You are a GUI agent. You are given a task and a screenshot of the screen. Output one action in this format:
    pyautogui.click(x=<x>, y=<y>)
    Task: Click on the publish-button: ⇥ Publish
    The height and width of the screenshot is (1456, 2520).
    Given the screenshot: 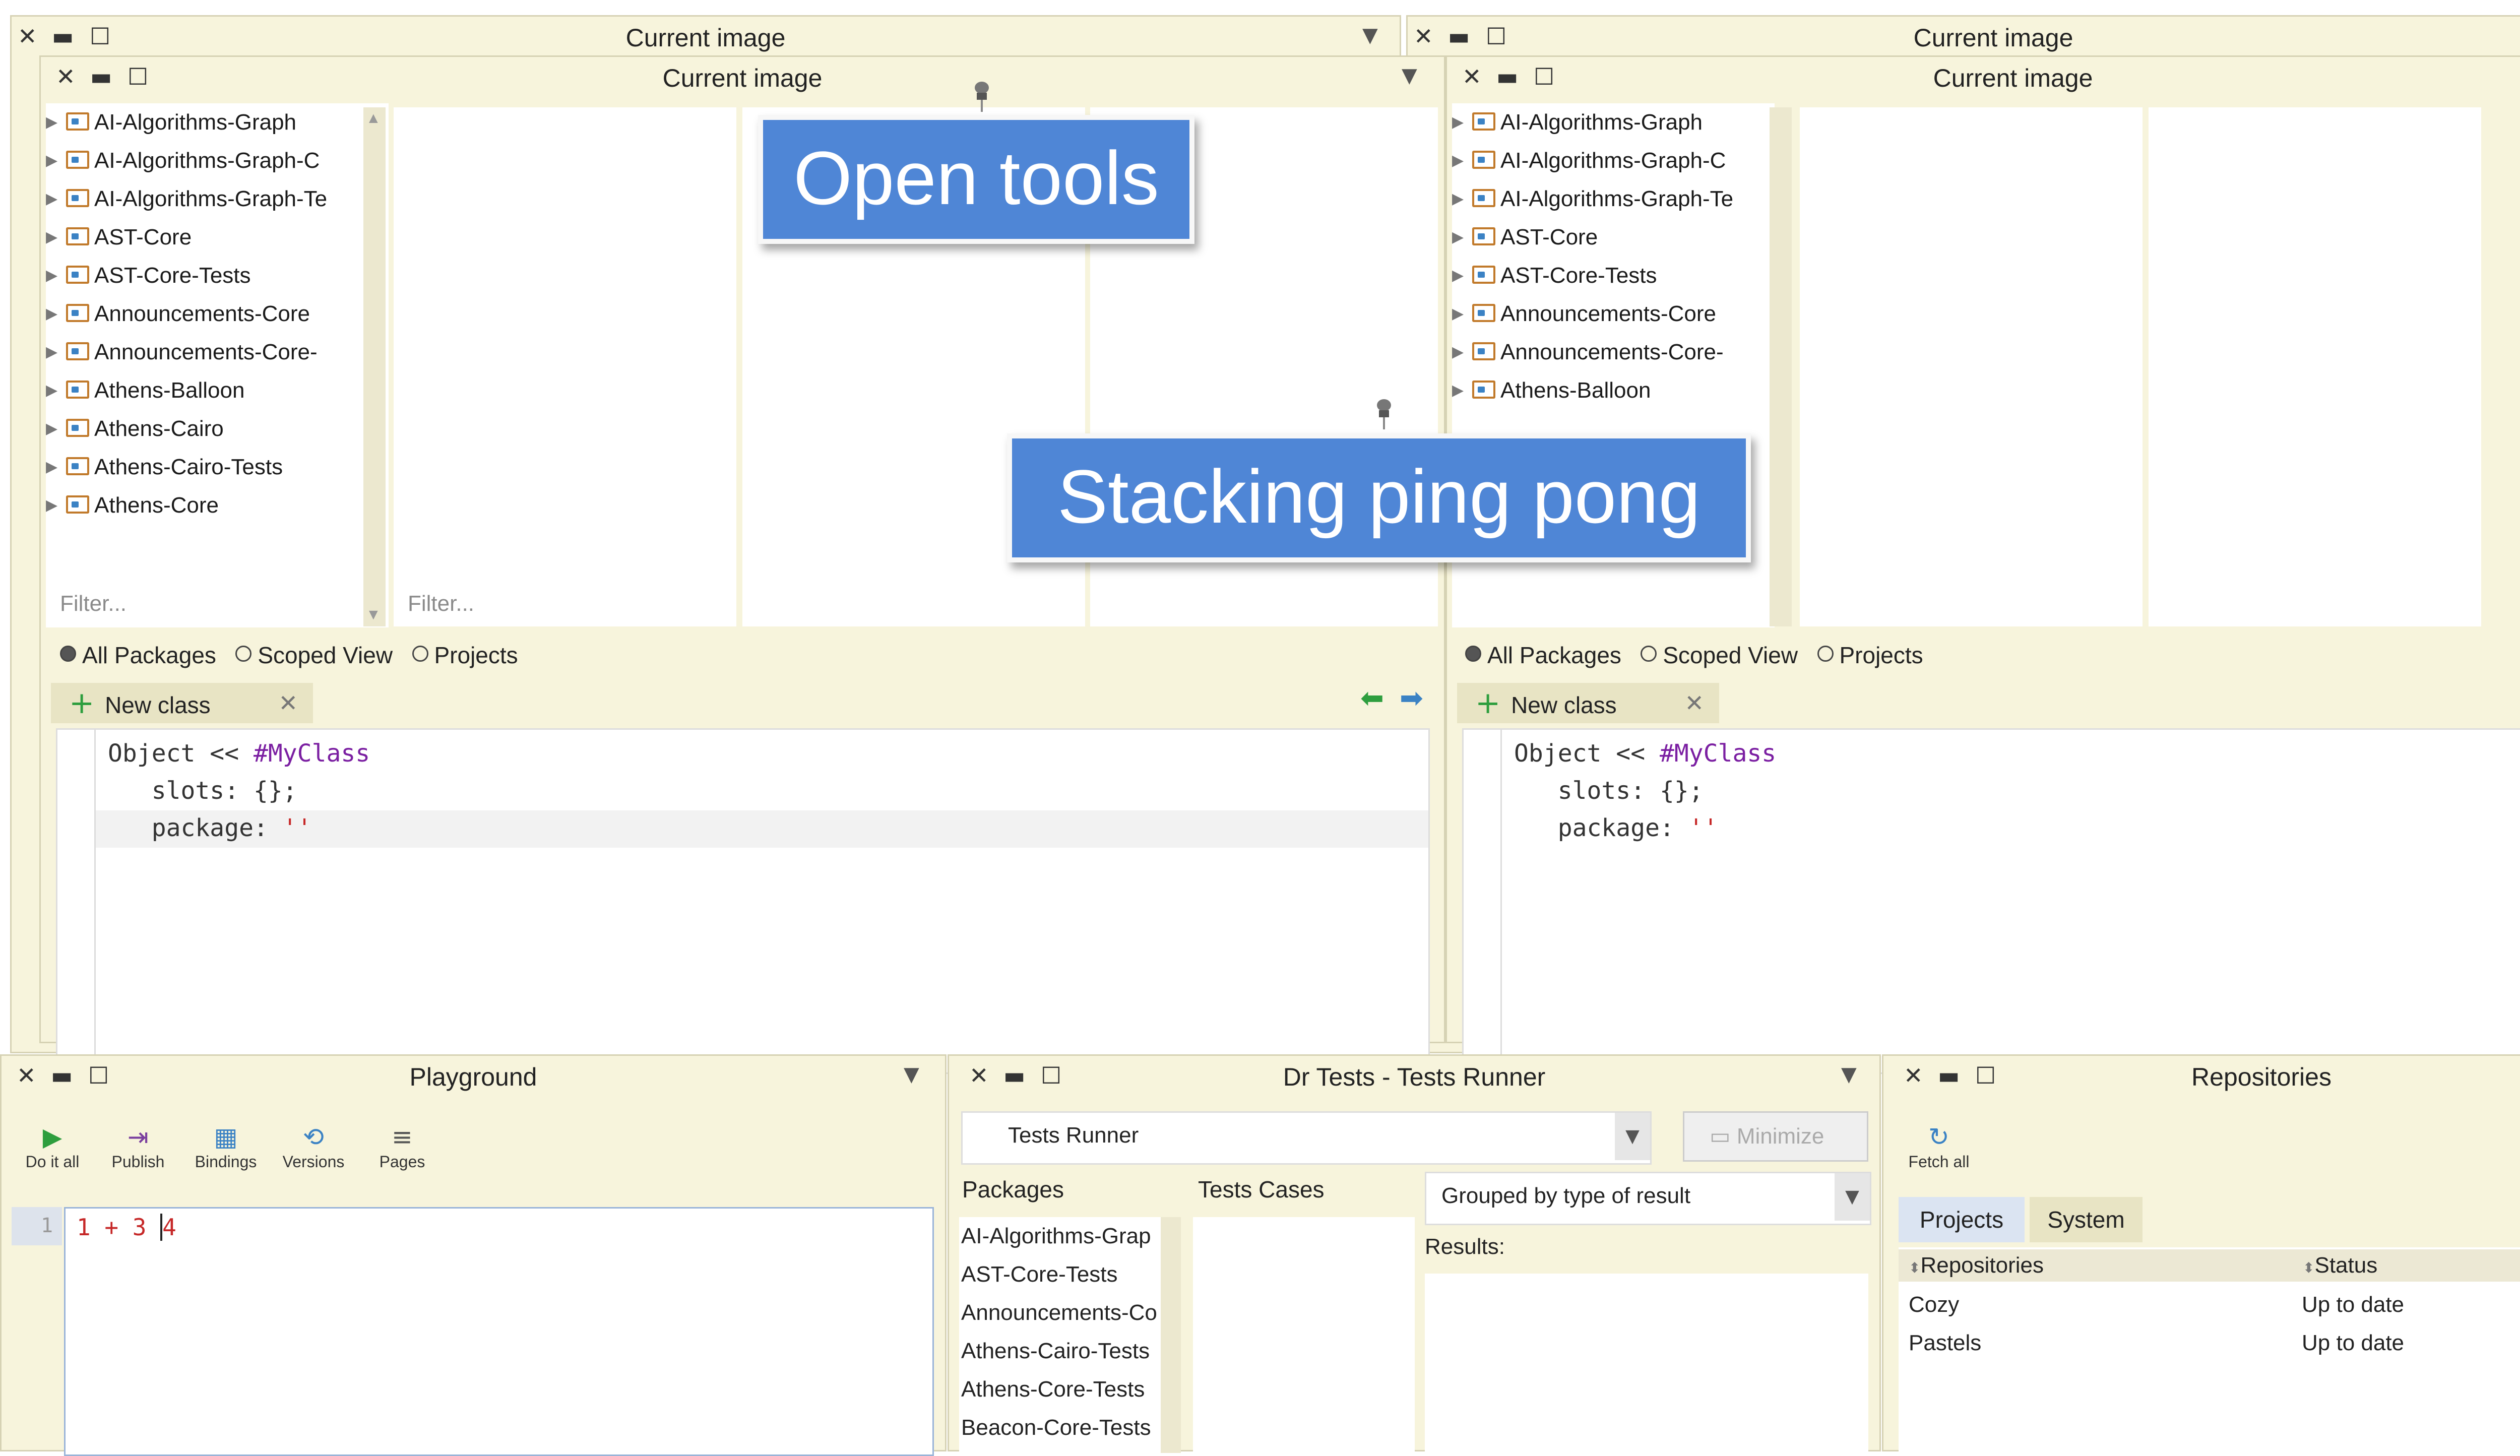 What is the action you would take?
    pyautogui.click(x=138, y=1146)
    